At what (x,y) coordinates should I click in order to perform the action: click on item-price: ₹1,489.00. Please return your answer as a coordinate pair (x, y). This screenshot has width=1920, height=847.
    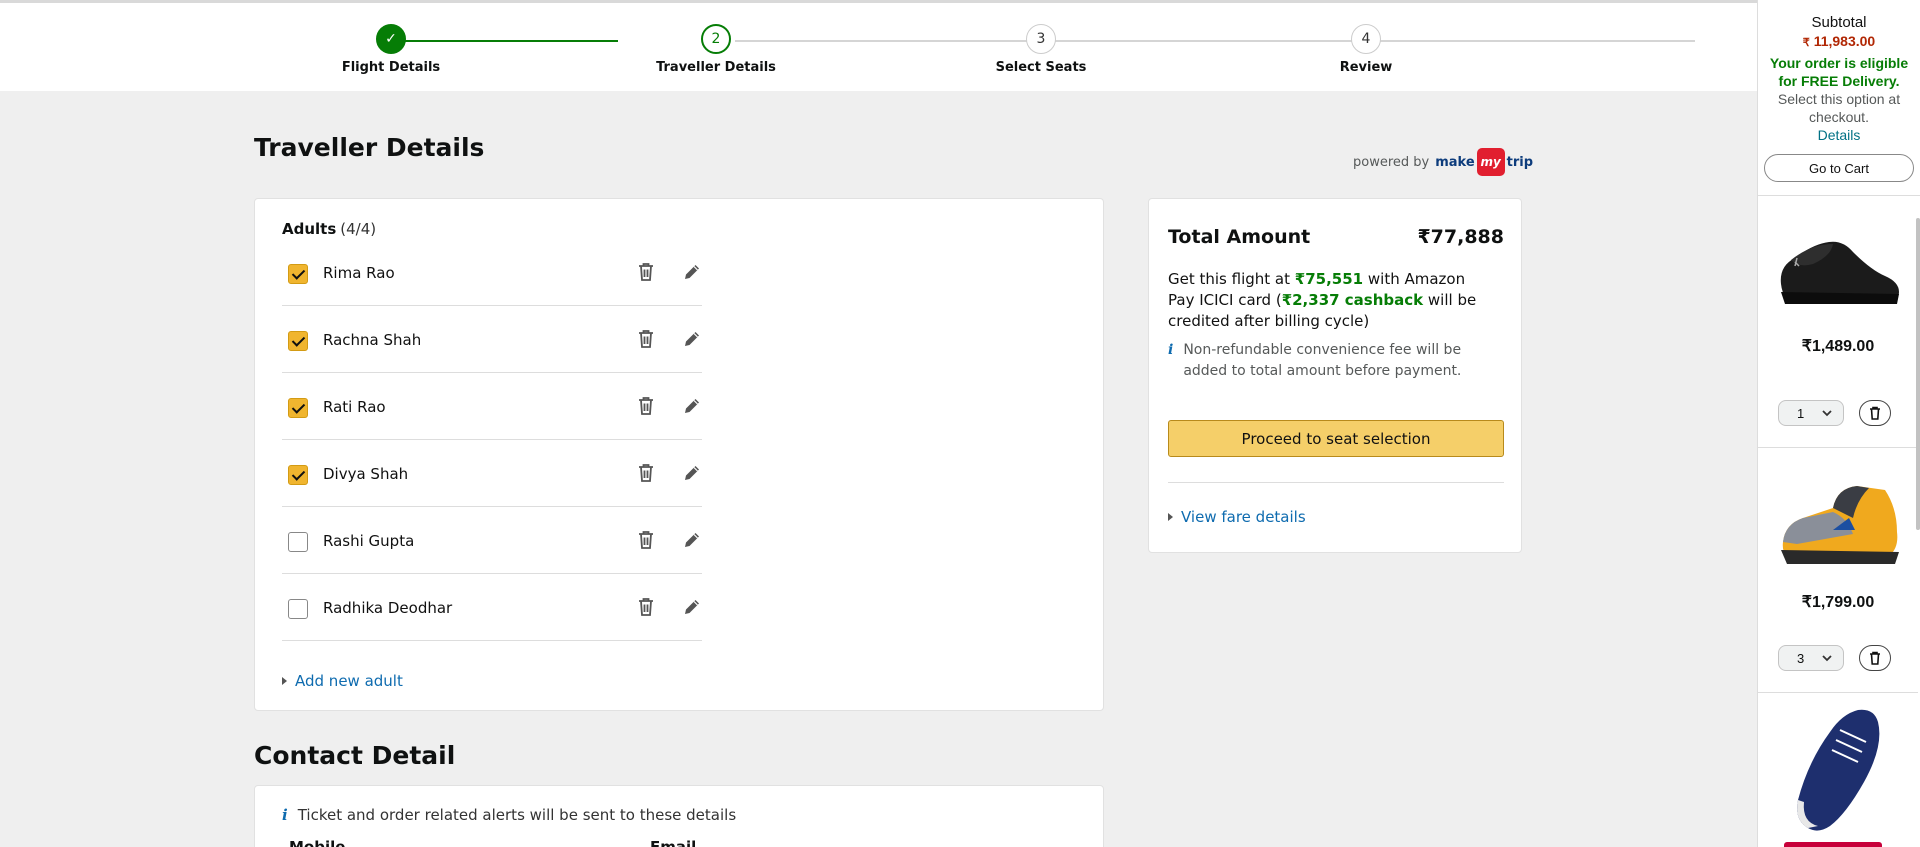
    Looking at the image, I should click on (1838, 346).